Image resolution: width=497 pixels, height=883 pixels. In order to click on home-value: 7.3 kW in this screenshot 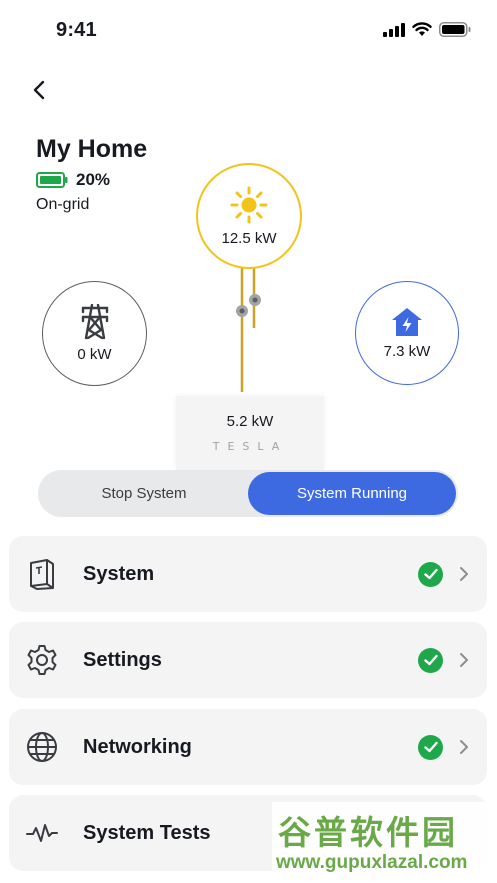, I will do `click(407, 351)`.